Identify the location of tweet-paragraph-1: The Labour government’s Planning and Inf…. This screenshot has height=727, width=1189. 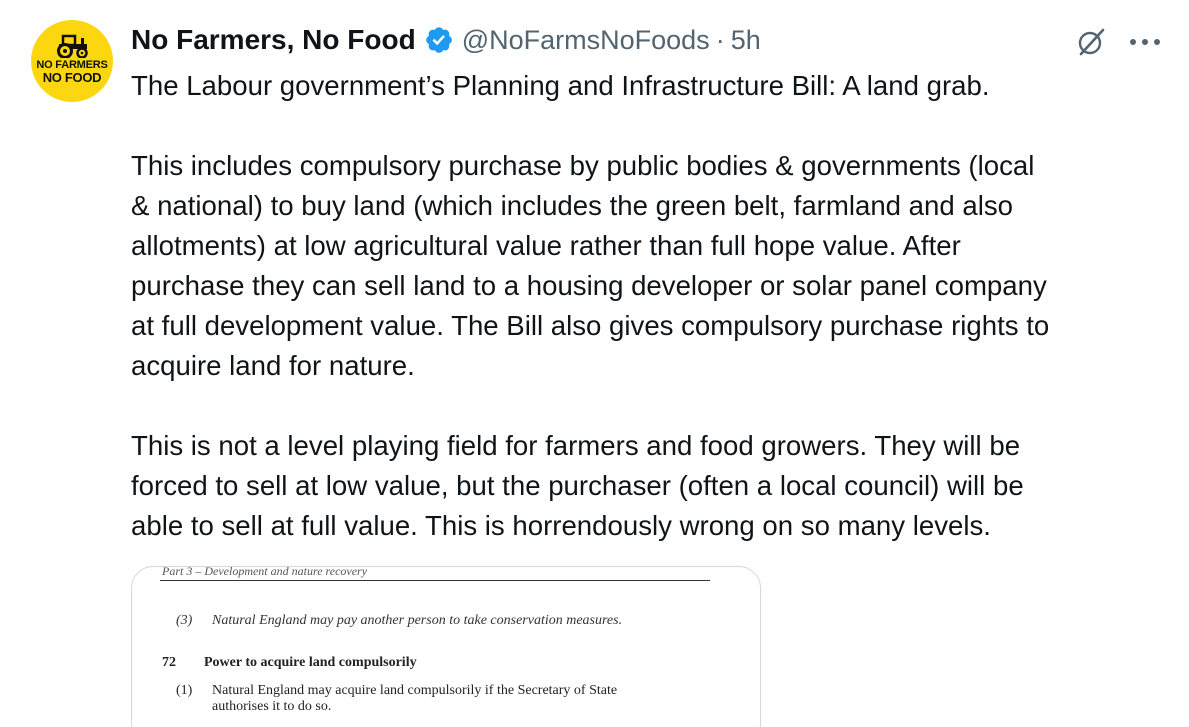
(560, 85).